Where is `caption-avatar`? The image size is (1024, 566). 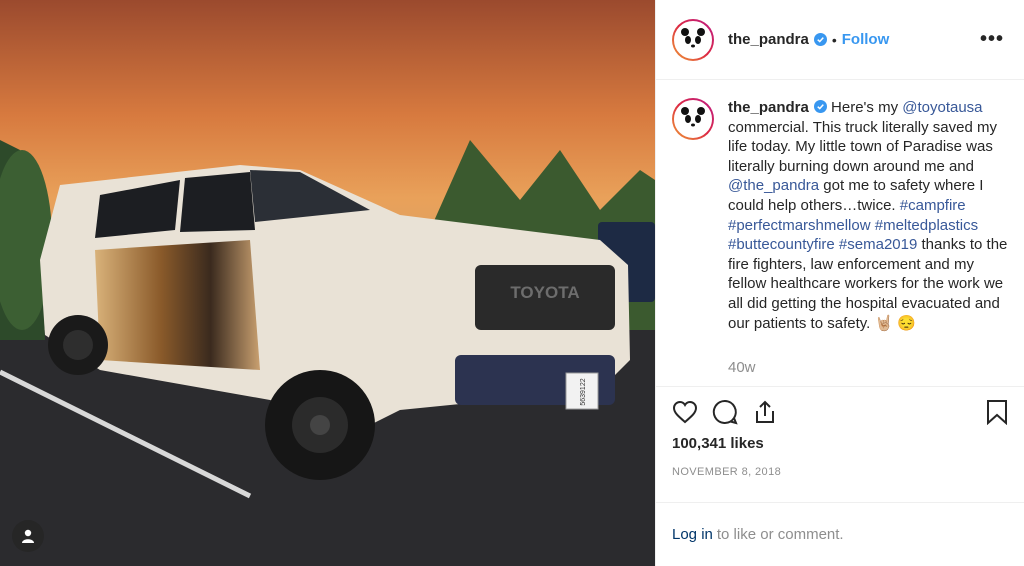
caption-avatar is located at coordinates (693, 119).